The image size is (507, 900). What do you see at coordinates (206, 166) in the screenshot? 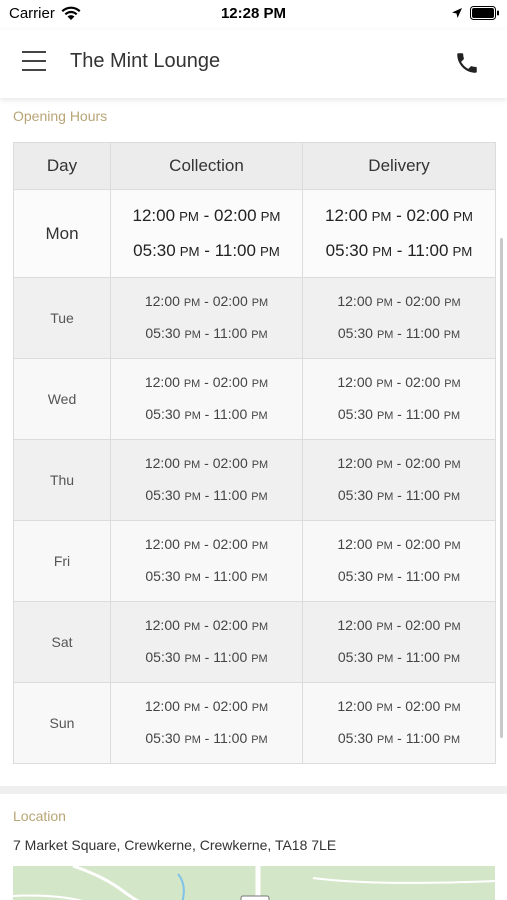
I see `column-header-collection: Collection` at bounding box center [206, 166].